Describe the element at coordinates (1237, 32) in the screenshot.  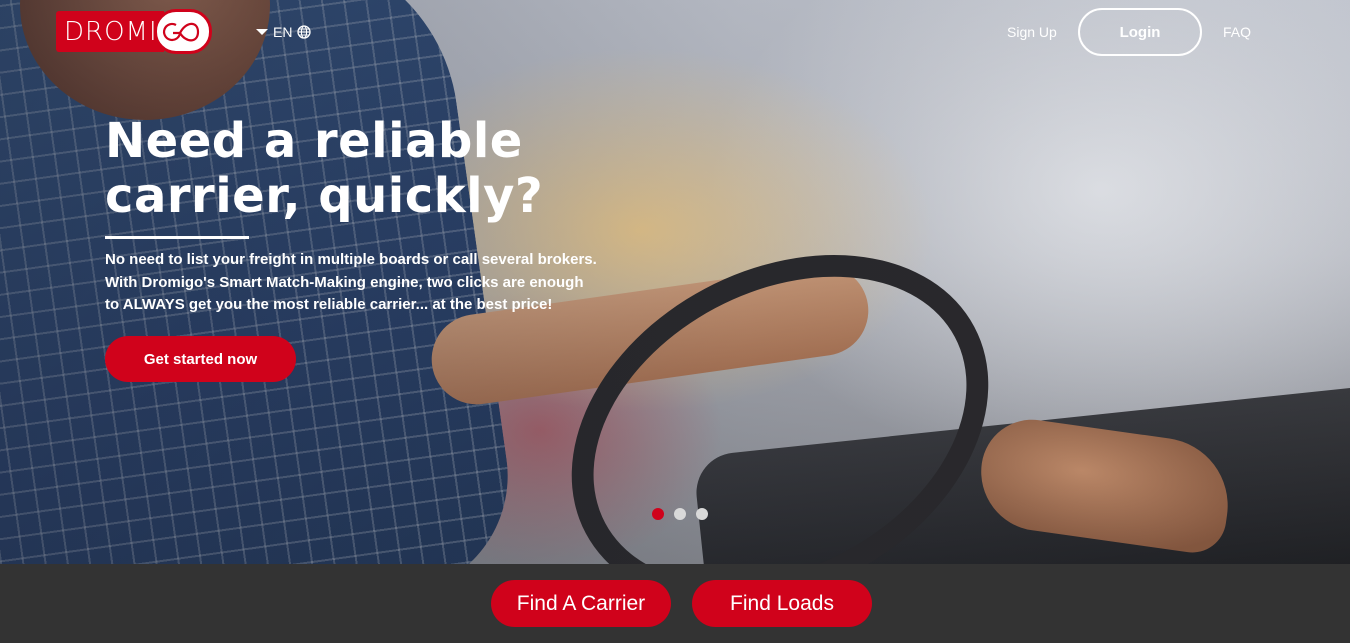
I see `faq-link: FAQ` at that location.